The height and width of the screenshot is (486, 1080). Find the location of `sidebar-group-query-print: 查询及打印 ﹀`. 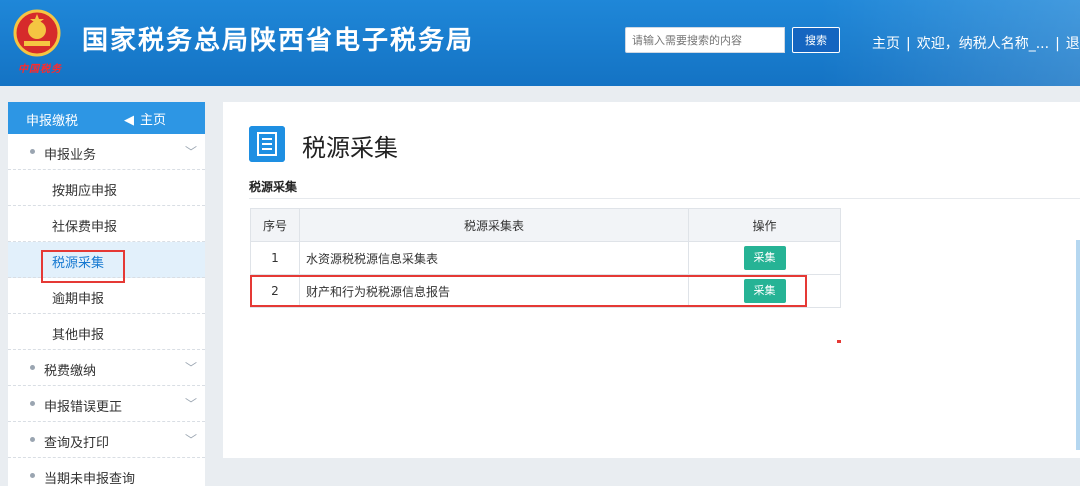

sidebar-group-query-print: 查询及打印 ﹀ is located at coordinates (106, 440).